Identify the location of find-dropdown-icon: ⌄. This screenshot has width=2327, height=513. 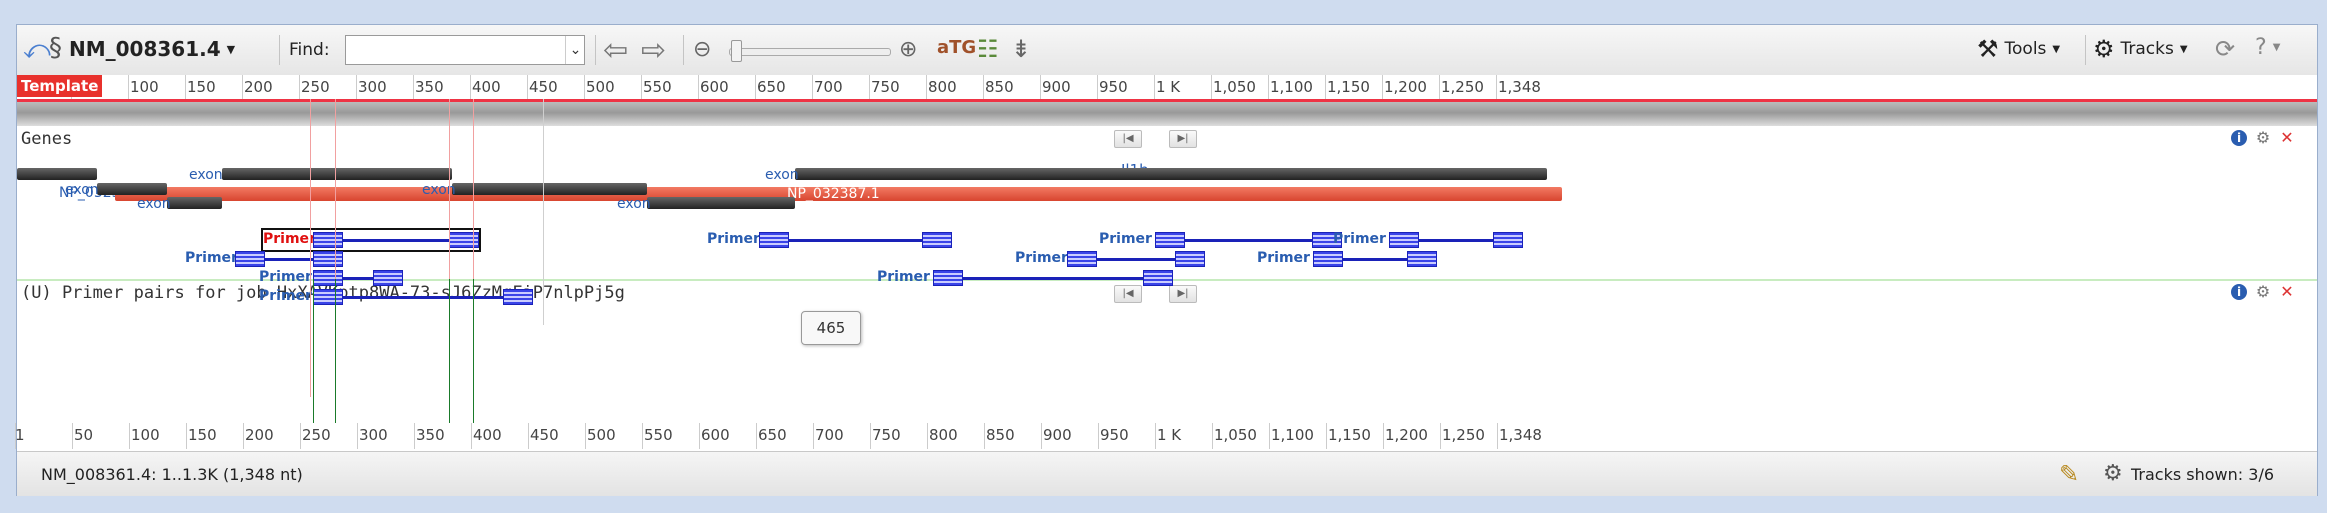
(575, 50).